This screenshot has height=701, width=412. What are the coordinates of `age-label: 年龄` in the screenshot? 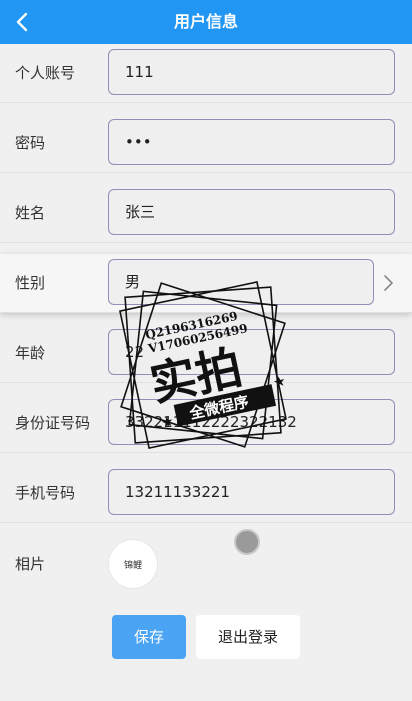 It's located at (30, 353).